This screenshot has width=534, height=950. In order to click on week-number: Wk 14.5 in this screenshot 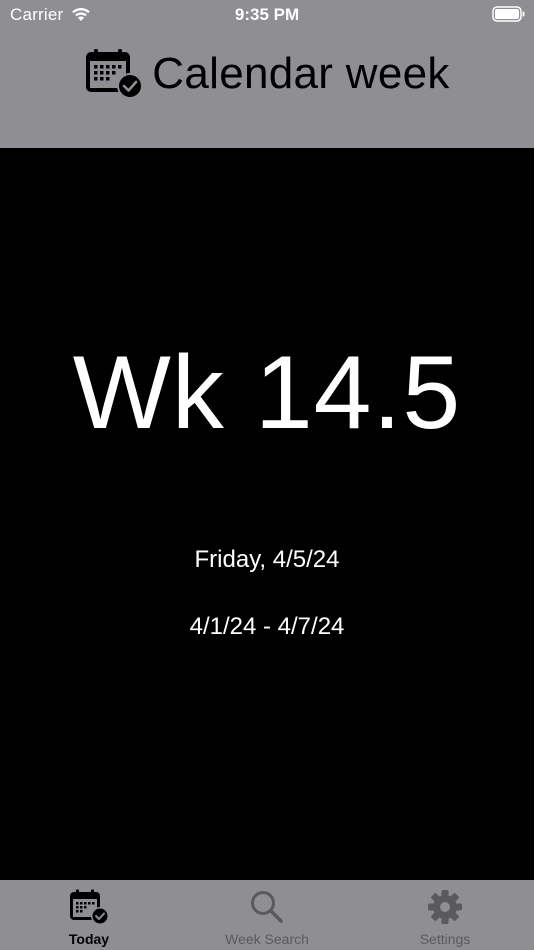, I will do `click(267, 393)`.